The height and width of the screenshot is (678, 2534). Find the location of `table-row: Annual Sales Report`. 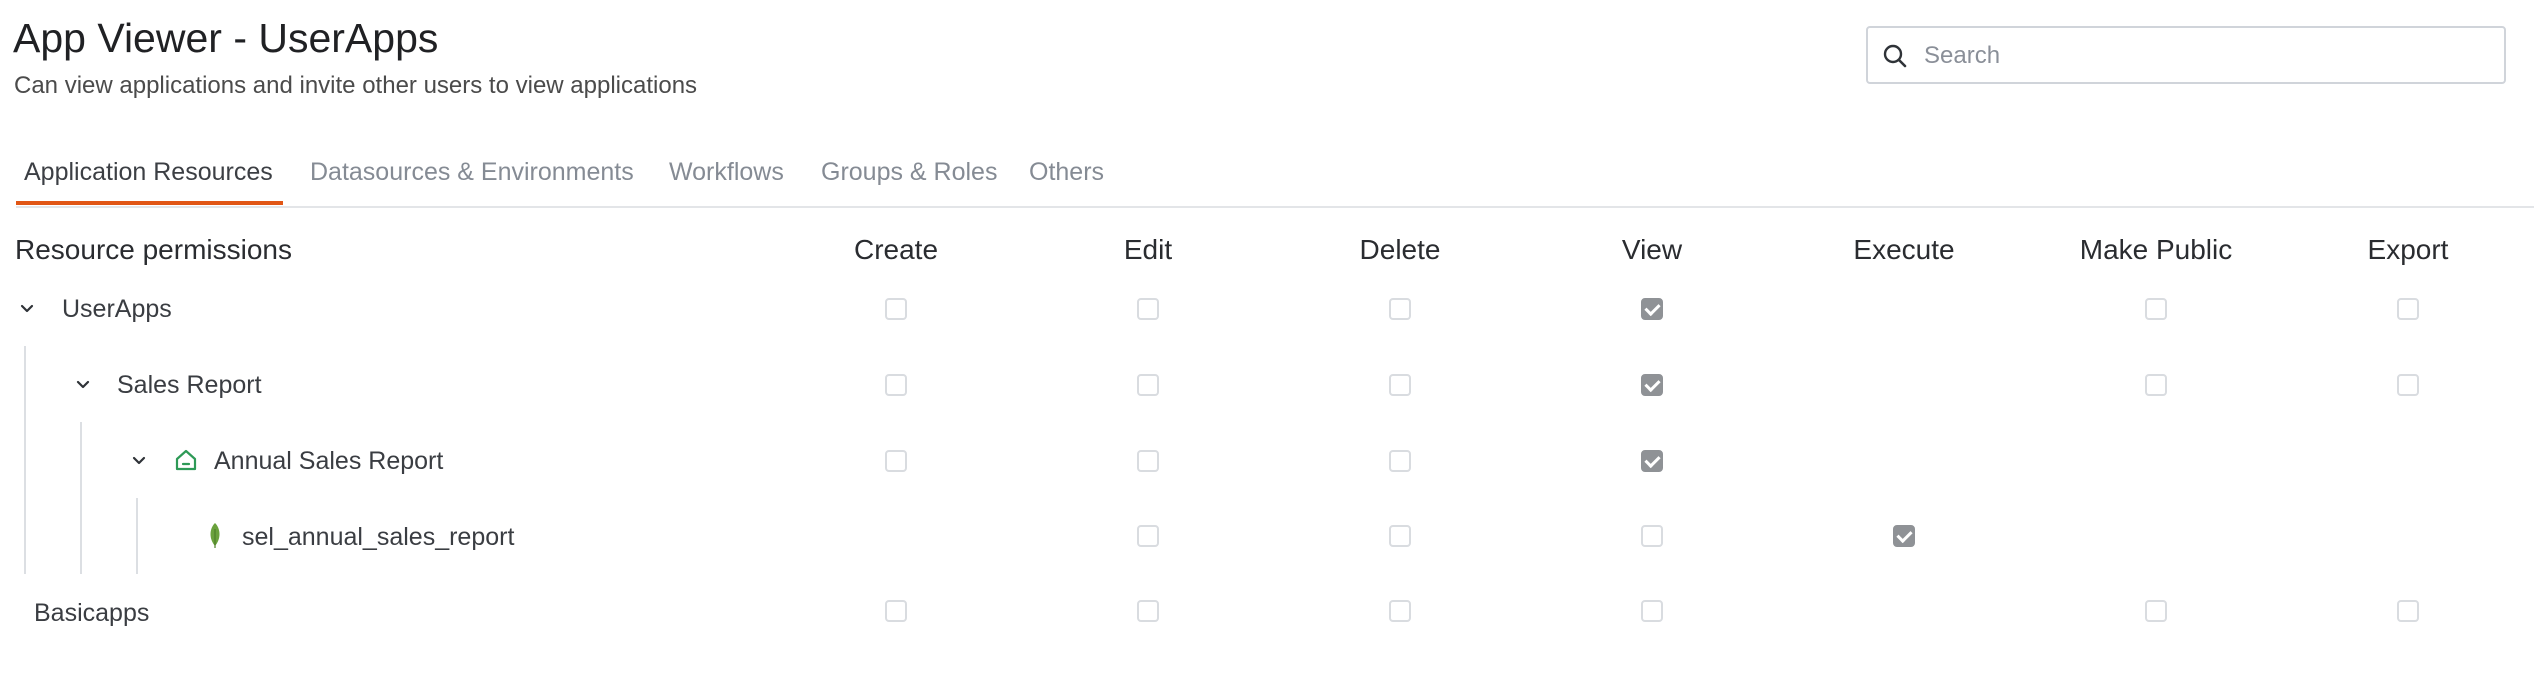

table-row: Annual Sales Report is located at coordinates (1267, 461).